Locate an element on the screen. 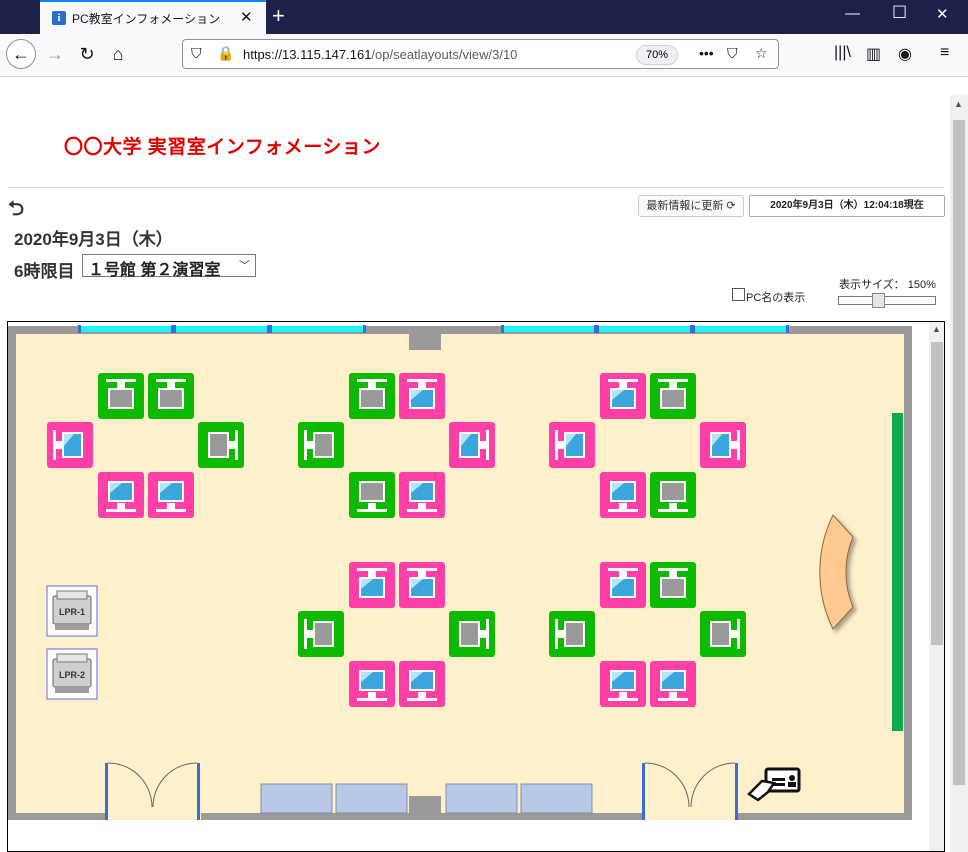  menu-hamburger-icon: ≡ is located at coordinates (944, 53).